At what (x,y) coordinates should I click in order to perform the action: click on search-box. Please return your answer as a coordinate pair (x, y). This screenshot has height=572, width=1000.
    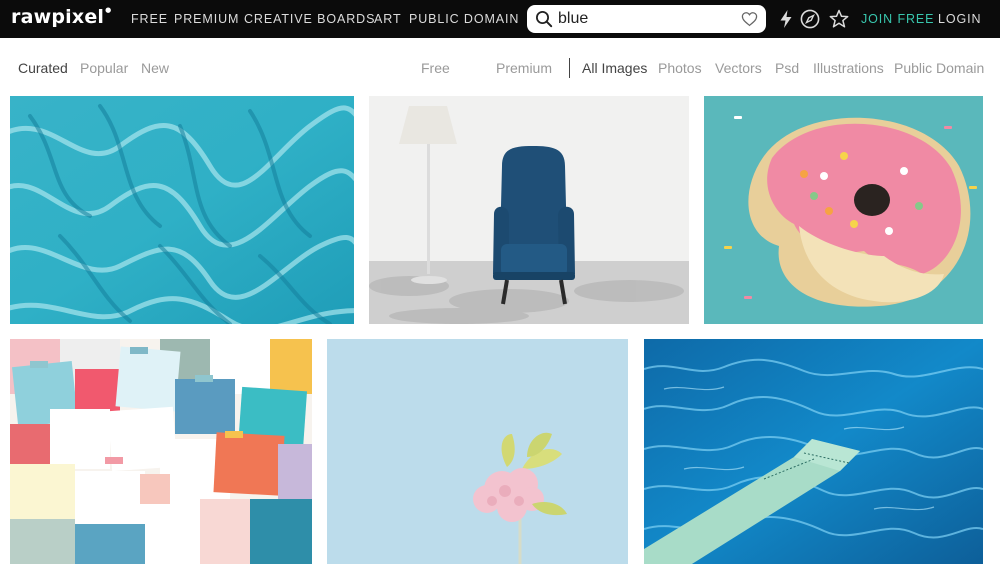
    Looking at the image, I should click on (646, 19).